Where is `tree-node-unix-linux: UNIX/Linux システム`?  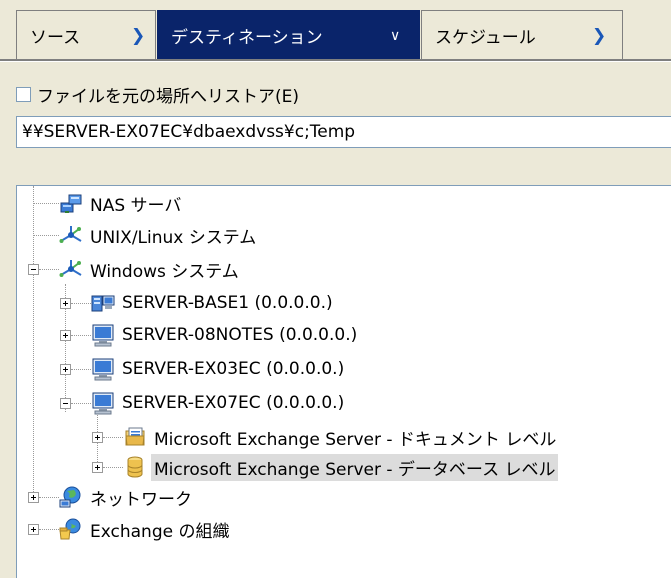
tree-node-unix-linux: UNIX/Linux システム is located at coordinates (159, 235).